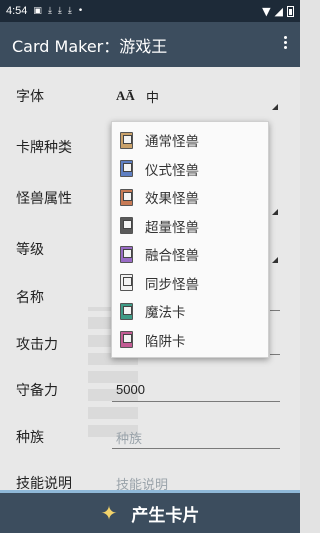 The width and height of the screenshot is (320, 533). I want to click on font-value: 中, so click(152, 96).